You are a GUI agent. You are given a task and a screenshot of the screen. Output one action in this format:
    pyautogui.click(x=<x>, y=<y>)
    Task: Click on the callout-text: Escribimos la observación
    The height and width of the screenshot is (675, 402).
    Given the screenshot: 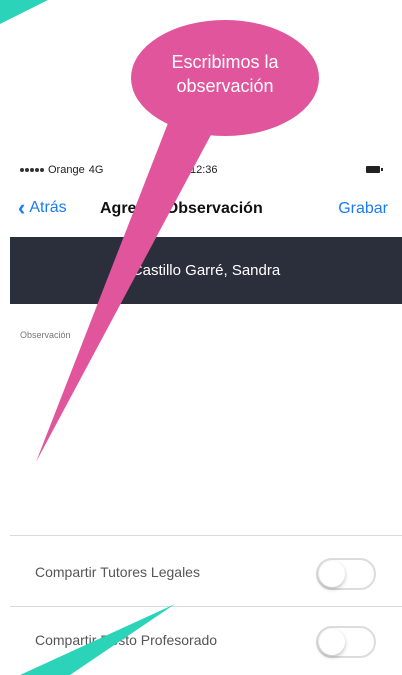 What is the action you would take?
    pyautogui.click(x=225, y=74)
    